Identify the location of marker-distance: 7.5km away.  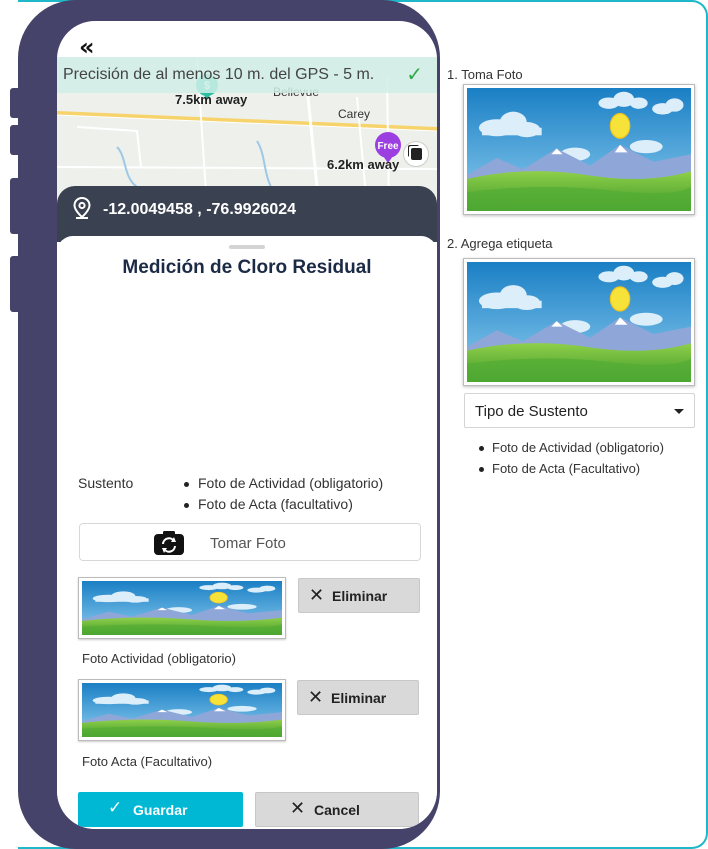
(211, 99).